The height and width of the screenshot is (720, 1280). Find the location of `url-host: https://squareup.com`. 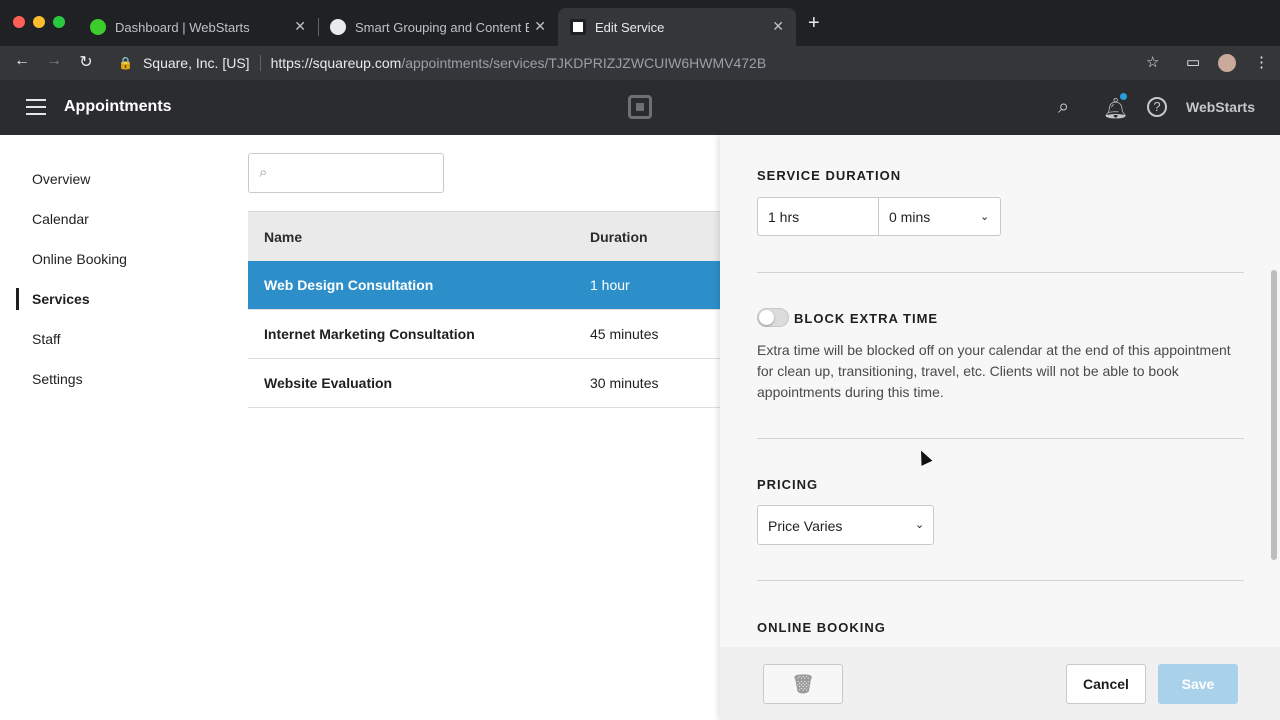

url-host: https://squareup.com is located at coordinates (336, 63).